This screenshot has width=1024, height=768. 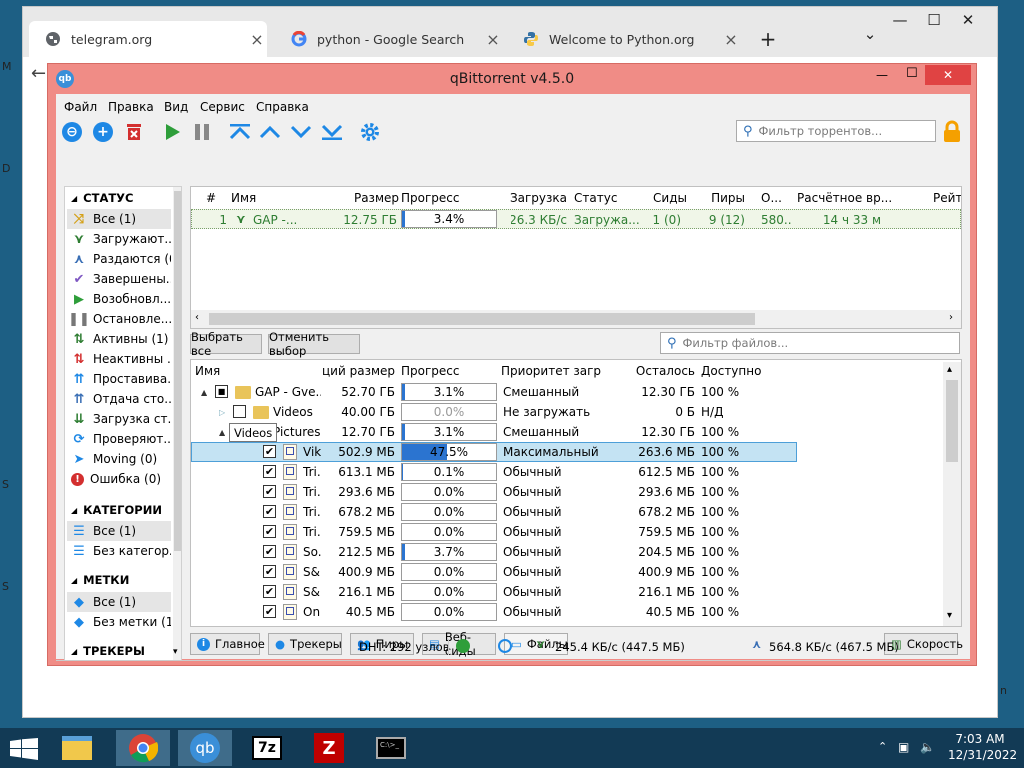 I want to click on column-header: Доступно, so click(x=731, y=371).